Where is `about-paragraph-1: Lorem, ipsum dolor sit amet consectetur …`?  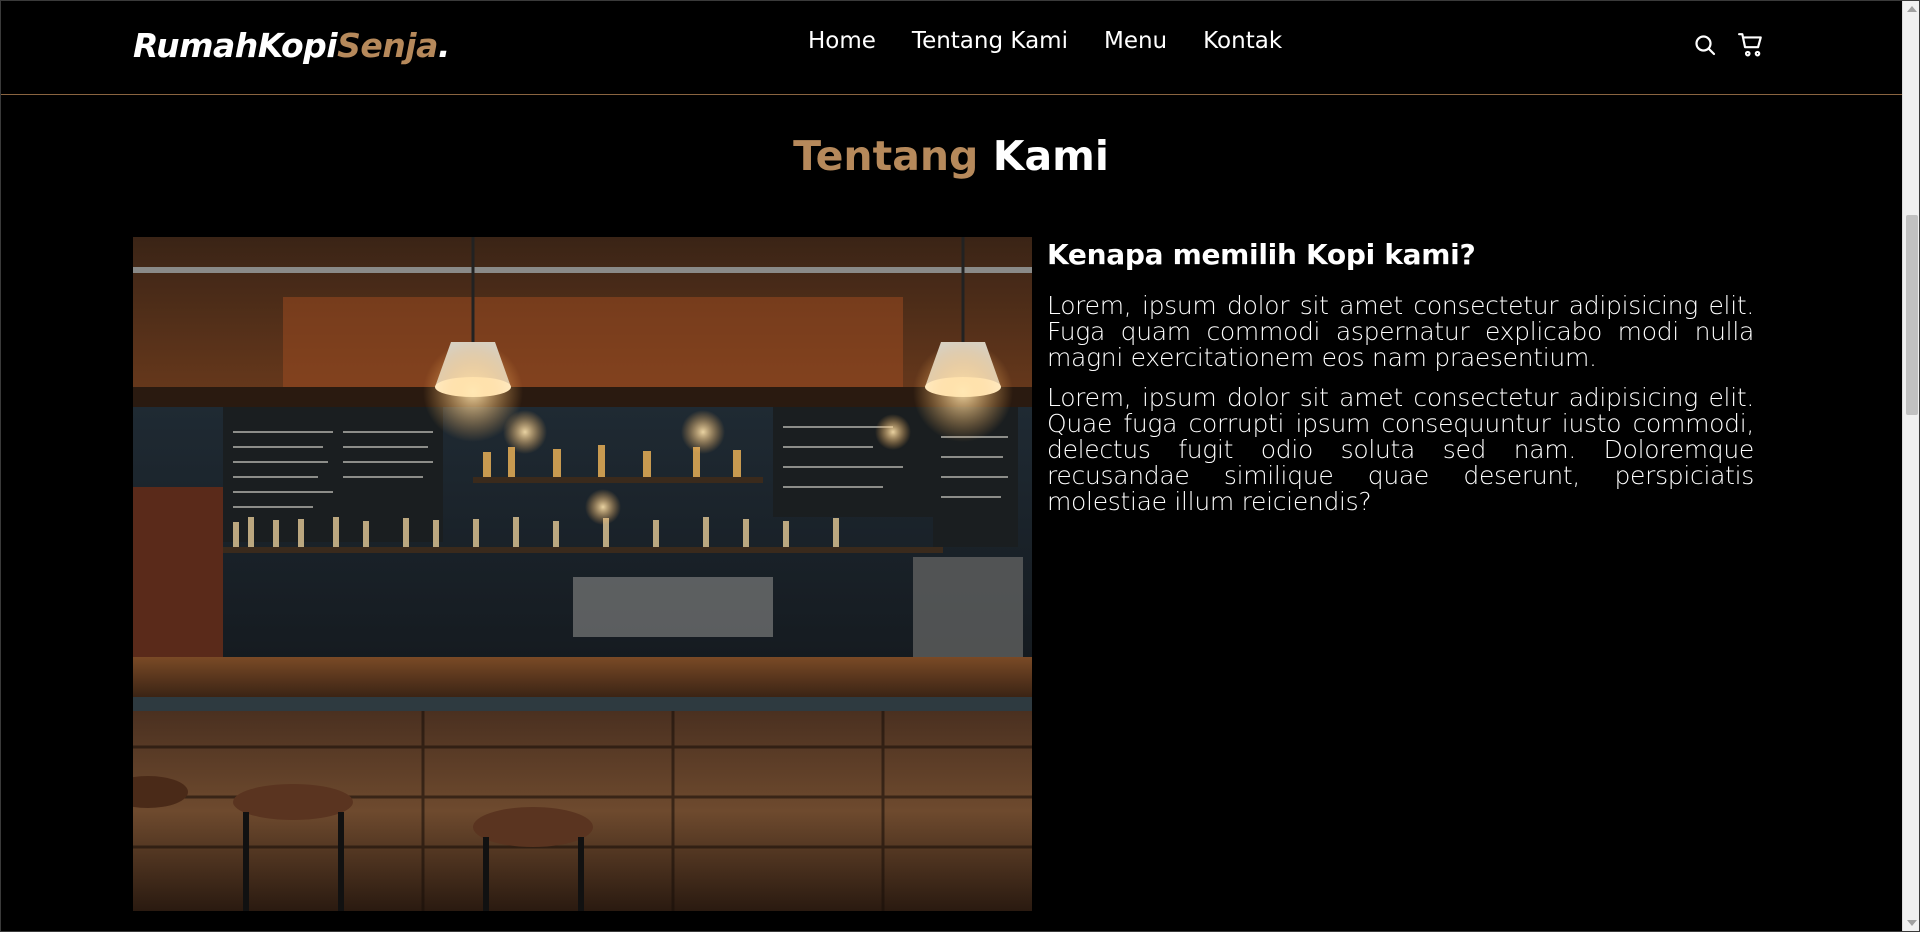
about-paragraph-1: Lorem, ipsum dolor sit amet consectetur … is located at coordinates (1400, 331).